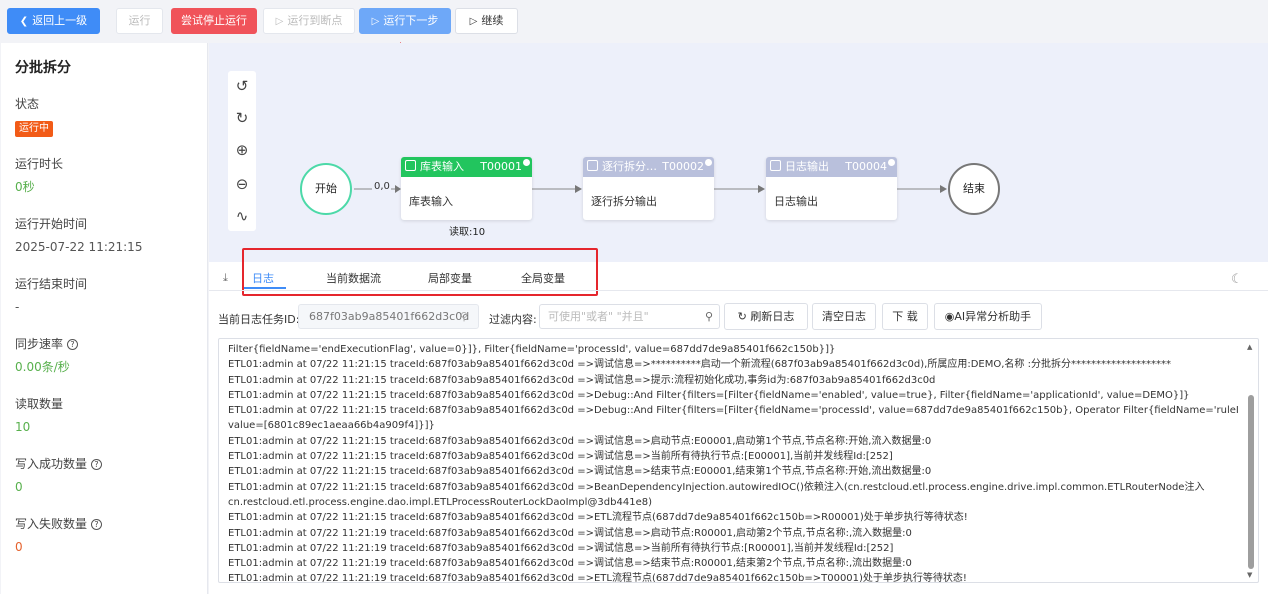  I want to click on task-id-input: 687f03ab9a85401f662d3c0d ⚲, so click(388, 316).